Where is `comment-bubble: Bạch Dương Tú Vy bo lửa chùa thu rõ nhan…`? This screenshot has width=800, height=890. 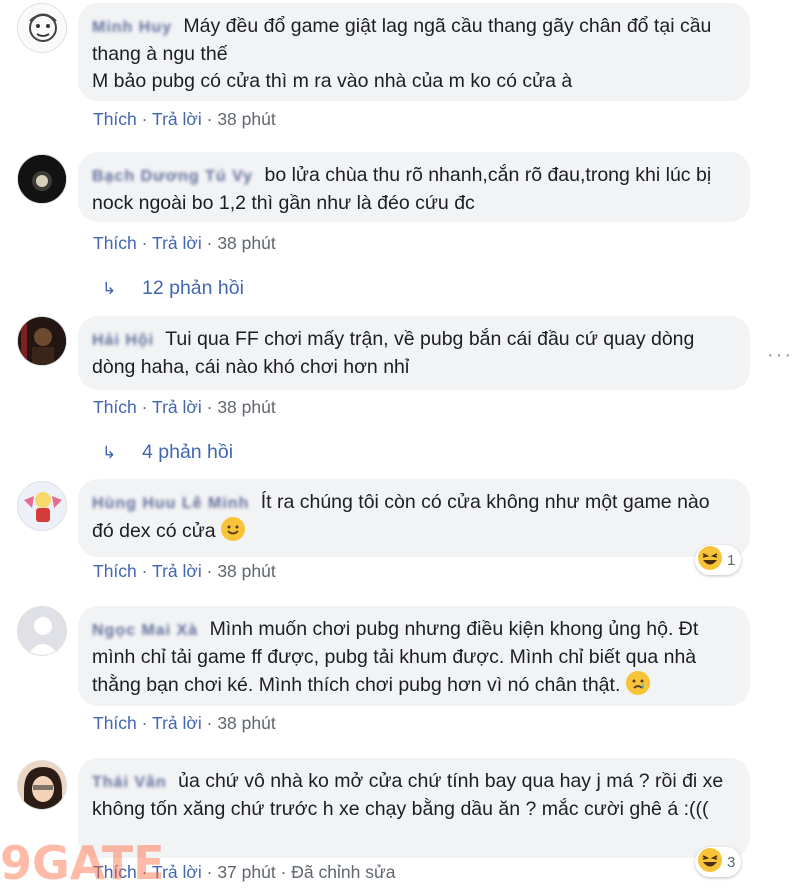 comment-bubble: Bạch Dương Tú Vy bo lửa chùa thu rõ nhan… is located at coordinates (414, 187).